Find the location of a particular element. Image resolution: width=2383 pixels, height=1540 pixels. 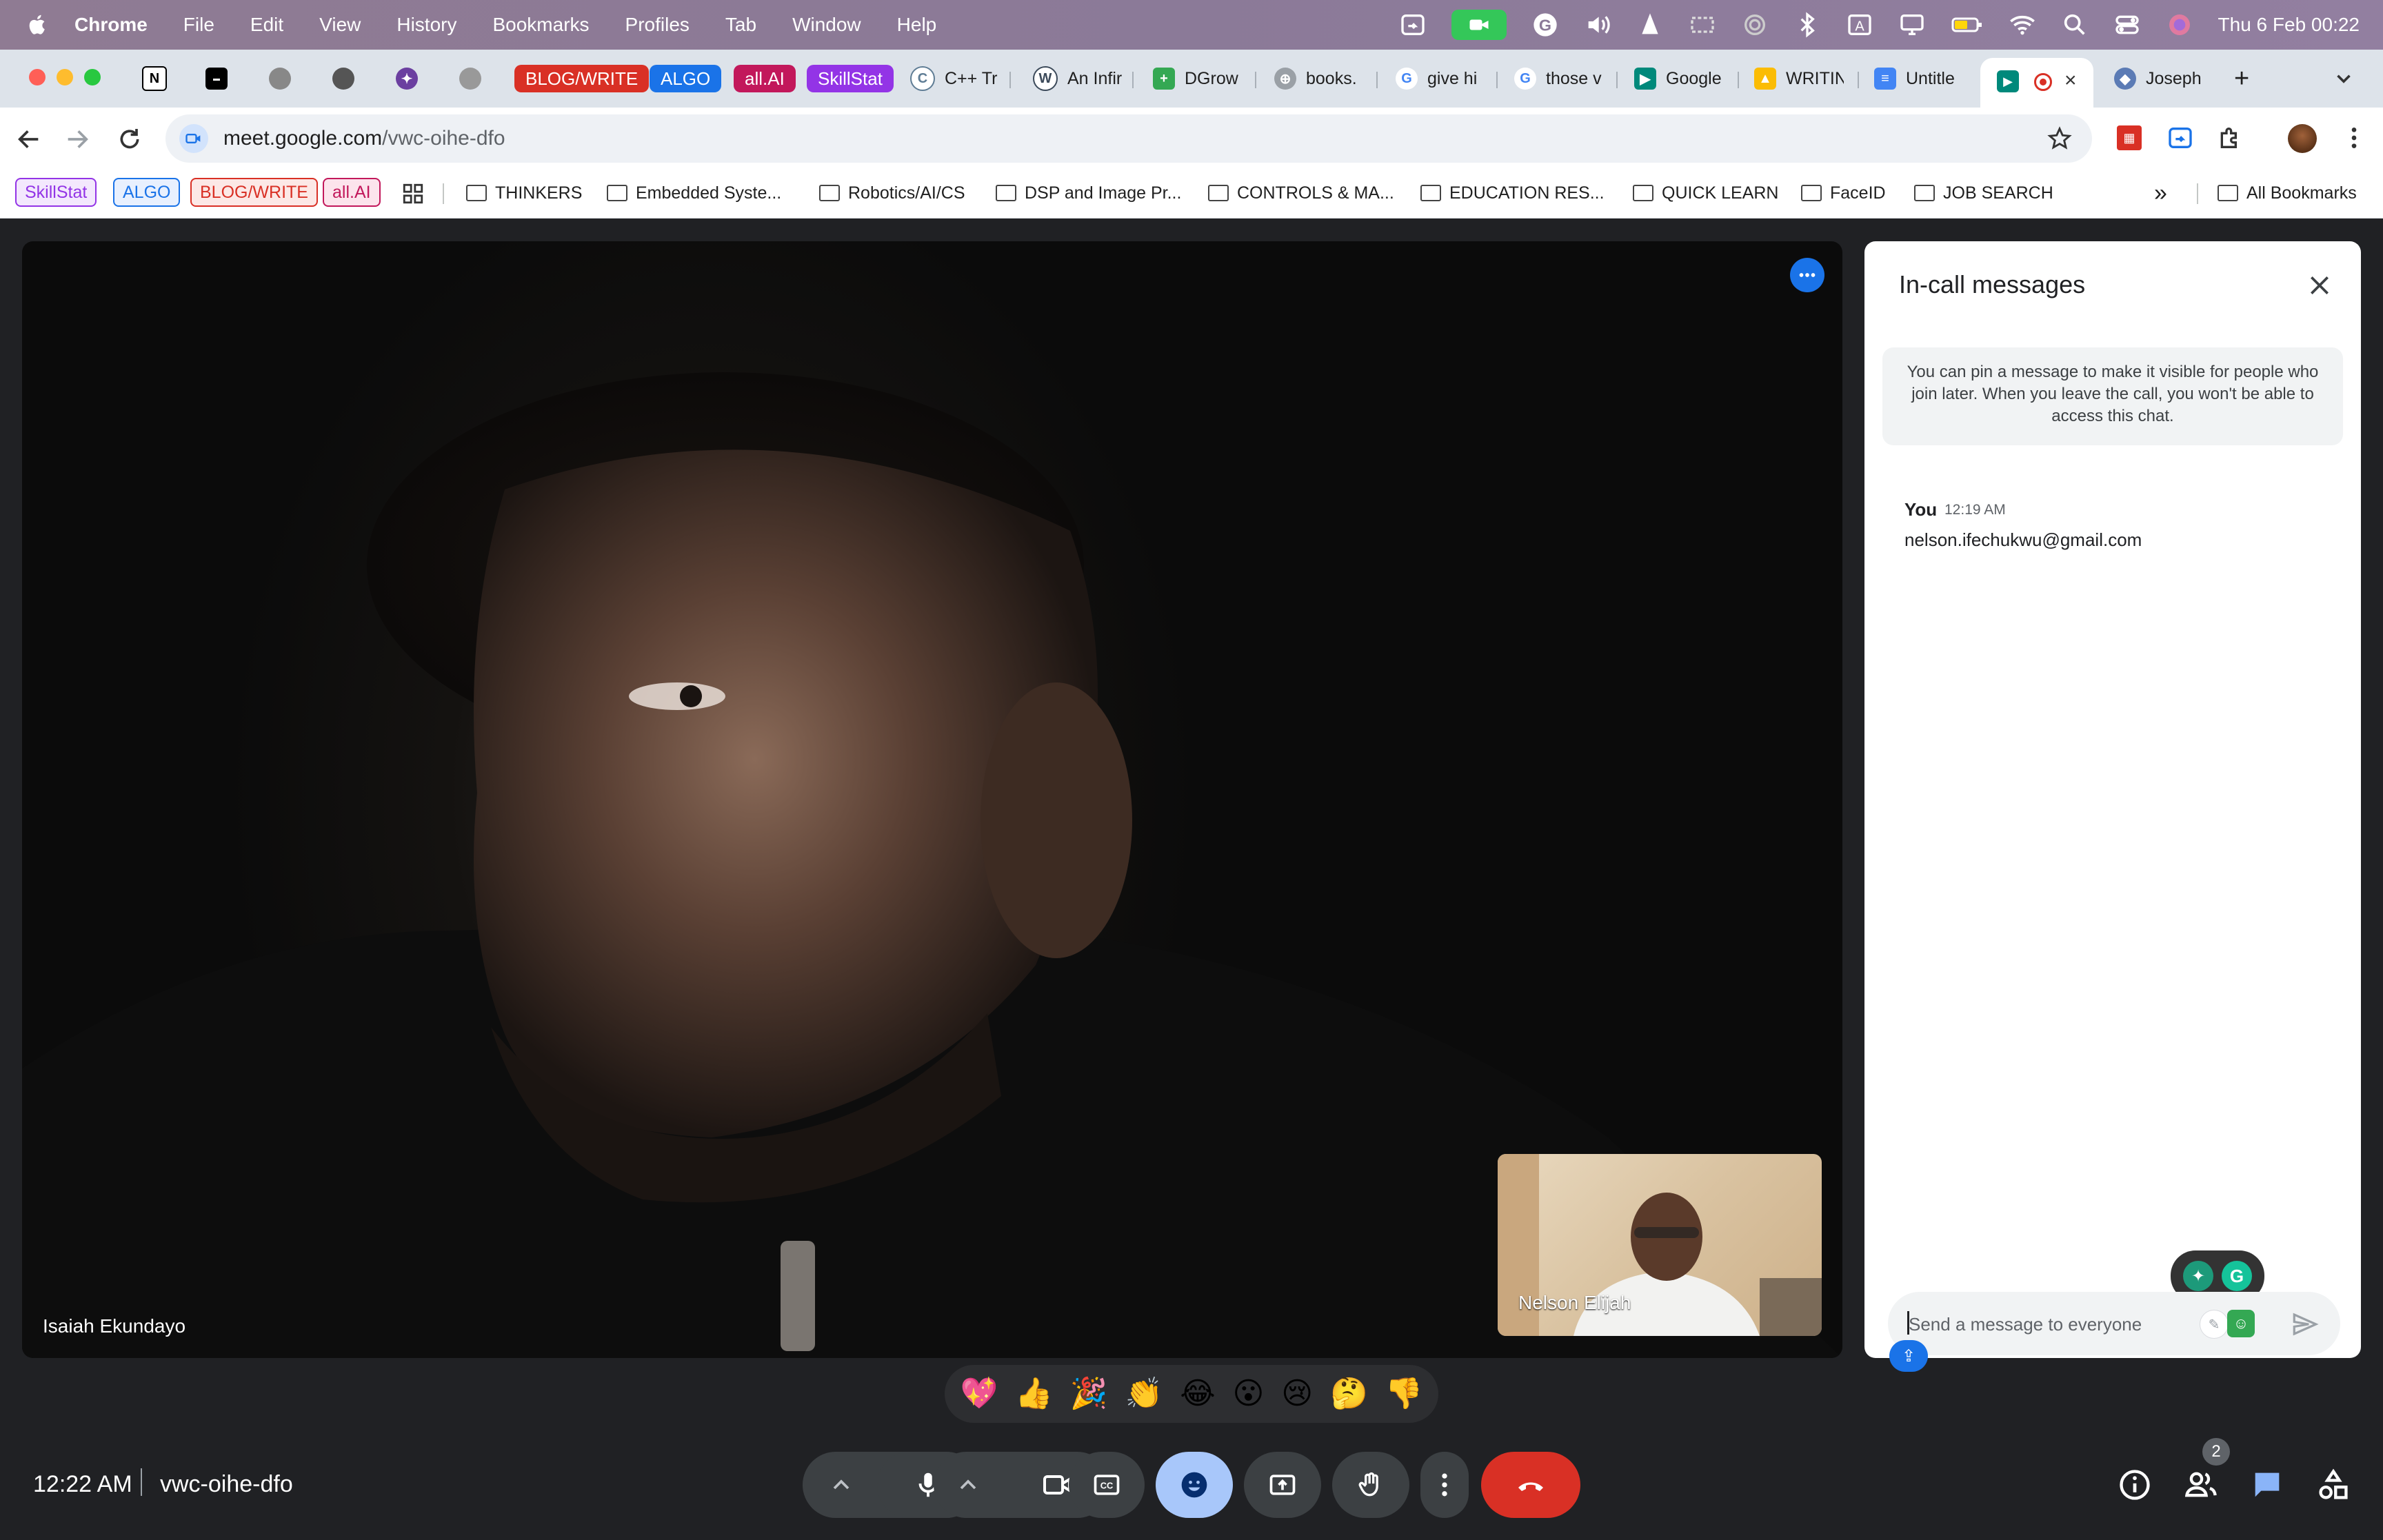

grammarly-icon: G is located at coordinates (1545, 25).